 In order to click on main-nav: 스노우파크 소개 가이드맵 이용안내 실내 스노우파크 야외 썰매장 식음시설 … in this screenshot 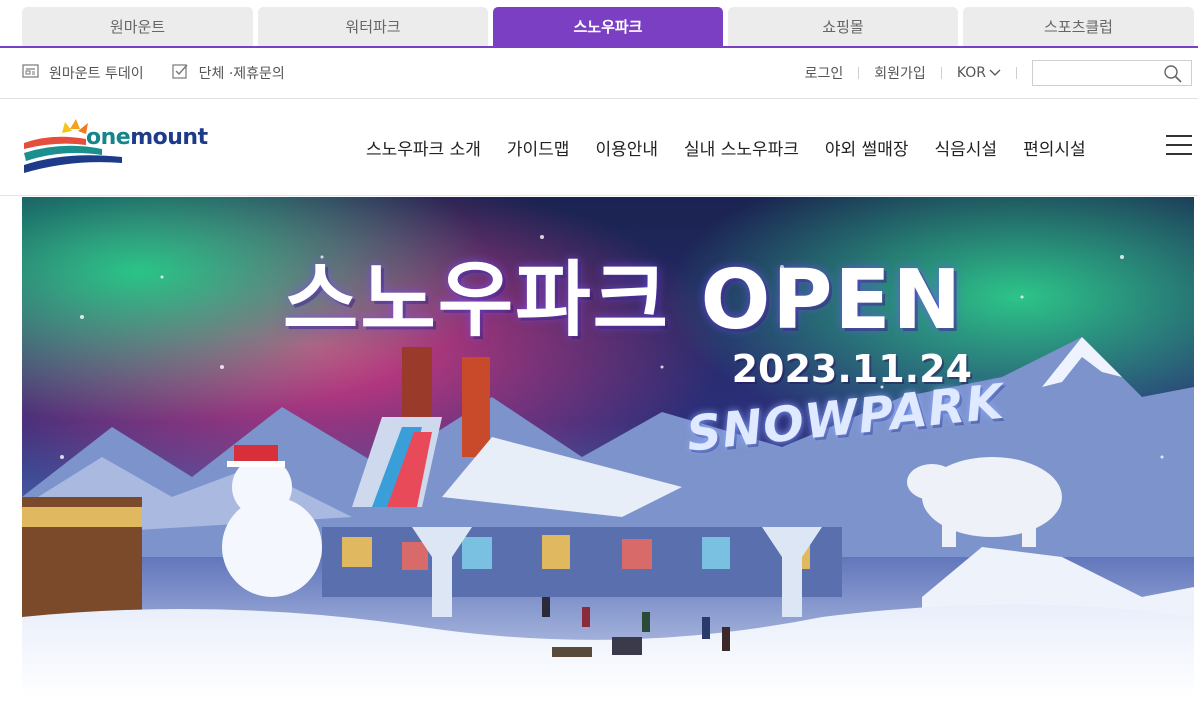, I will do `click(726, 147)`.